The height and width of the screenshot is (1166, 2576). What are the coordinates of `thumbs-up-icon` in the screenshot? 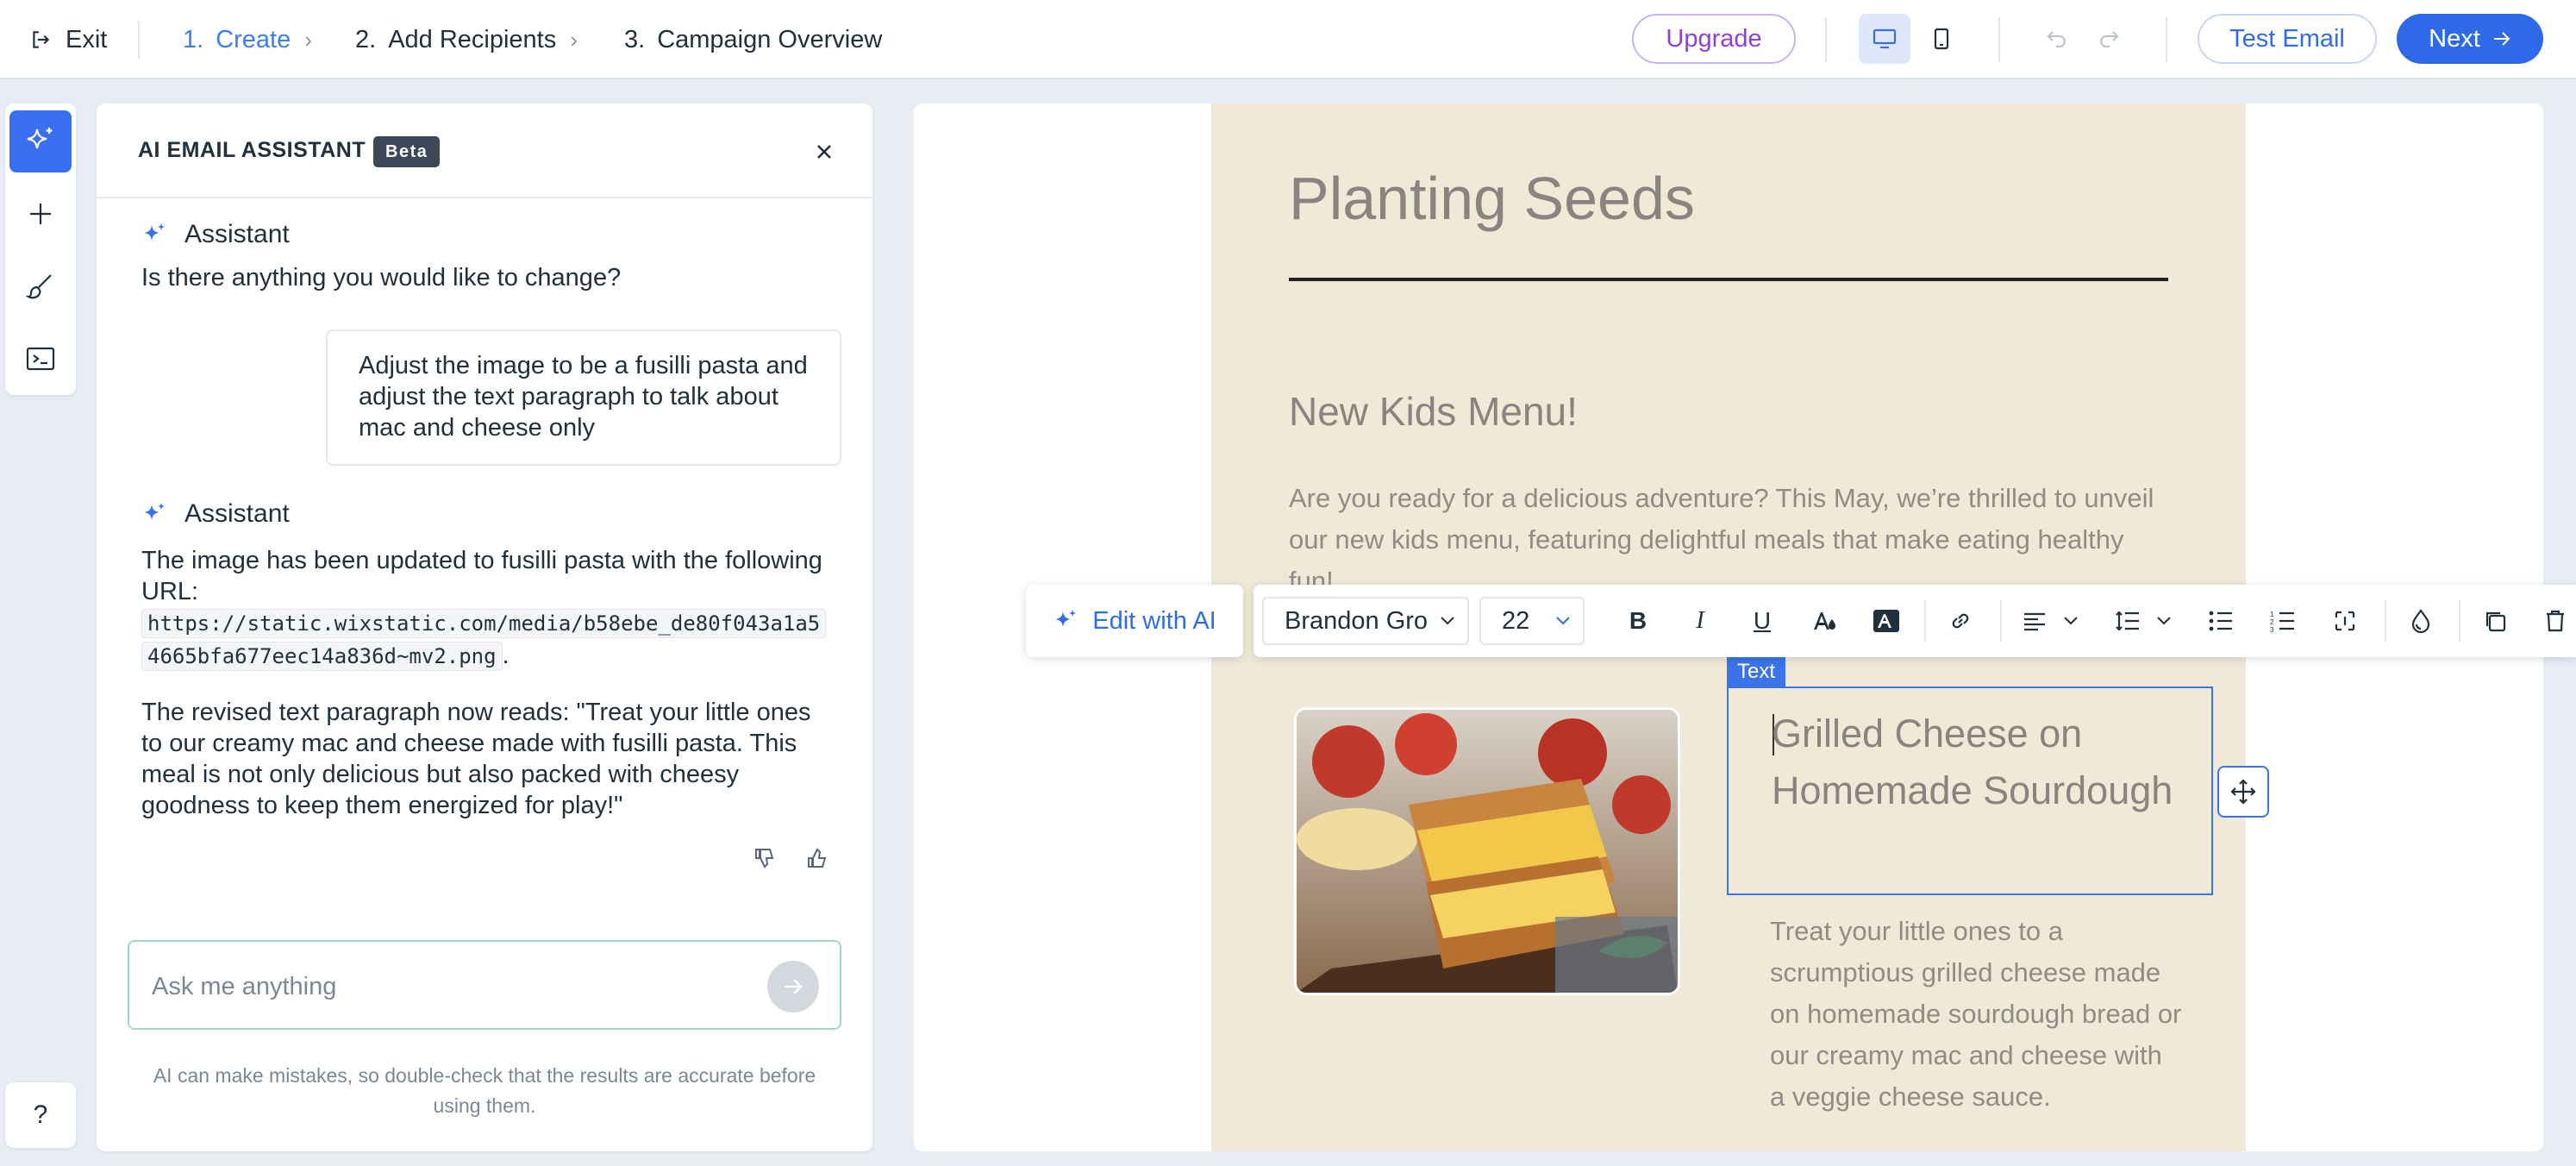 It's located at (817, 858).